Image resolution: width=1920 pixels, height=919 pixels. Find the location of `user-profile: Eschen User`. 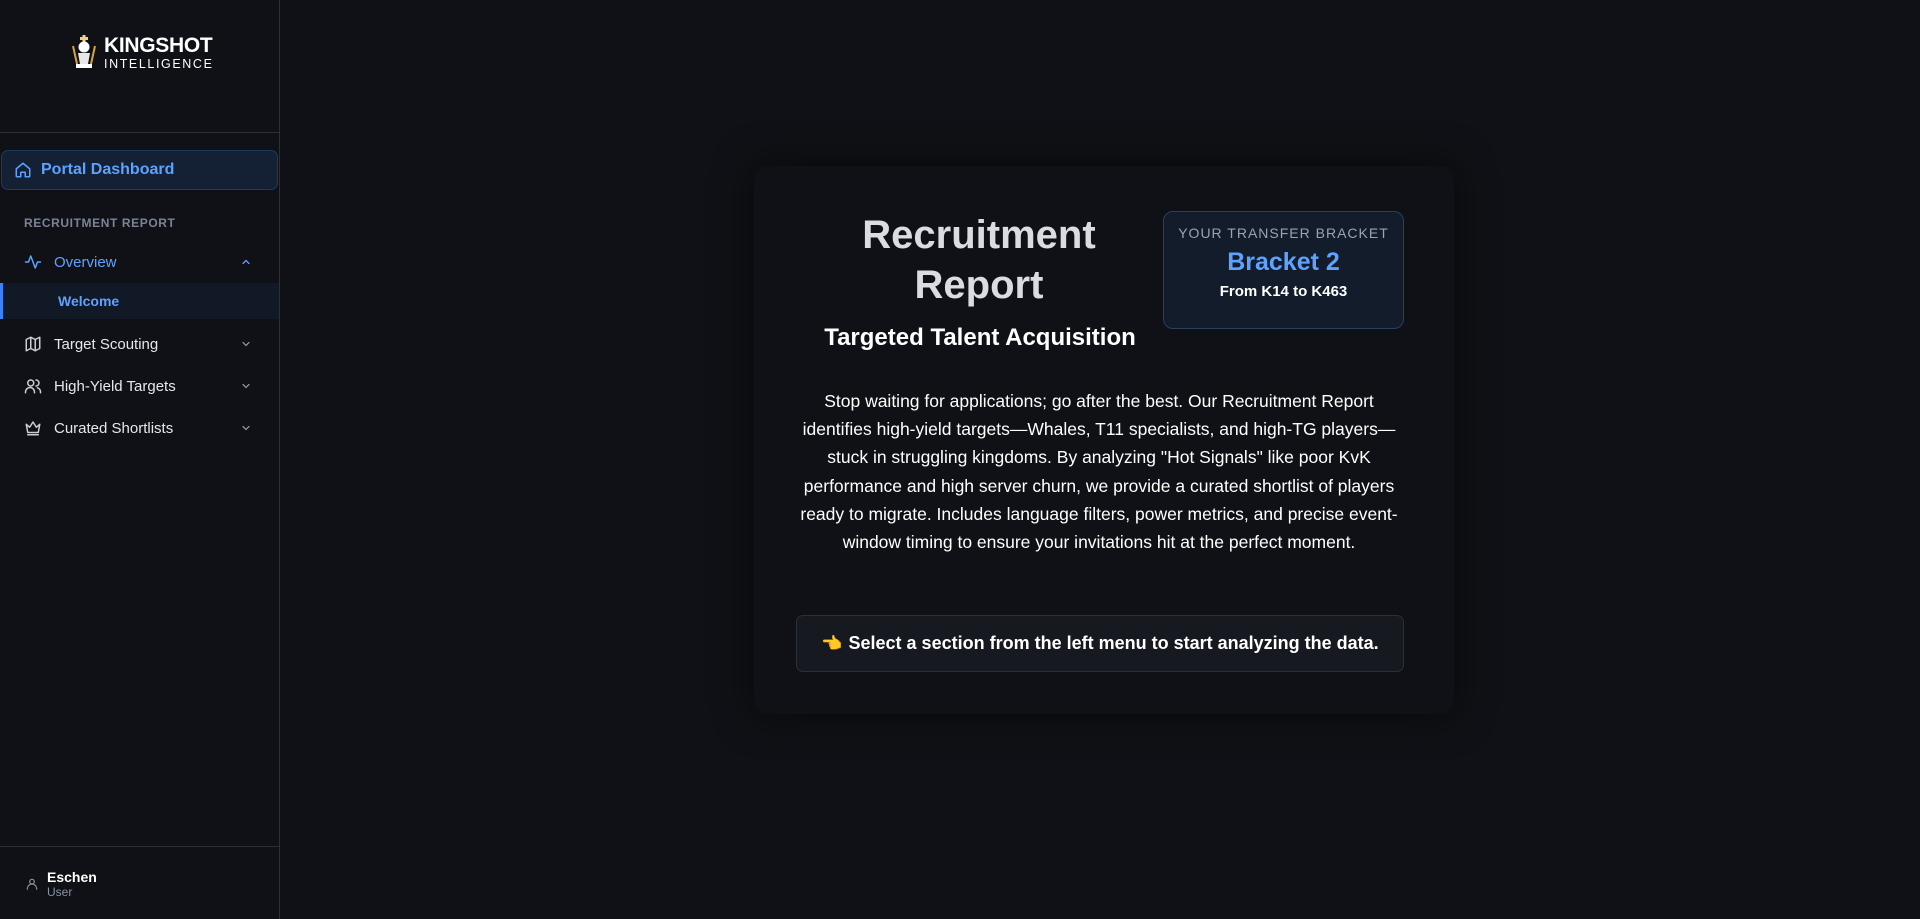

user-profile: Eschen User is located at coordinates (61, 884).